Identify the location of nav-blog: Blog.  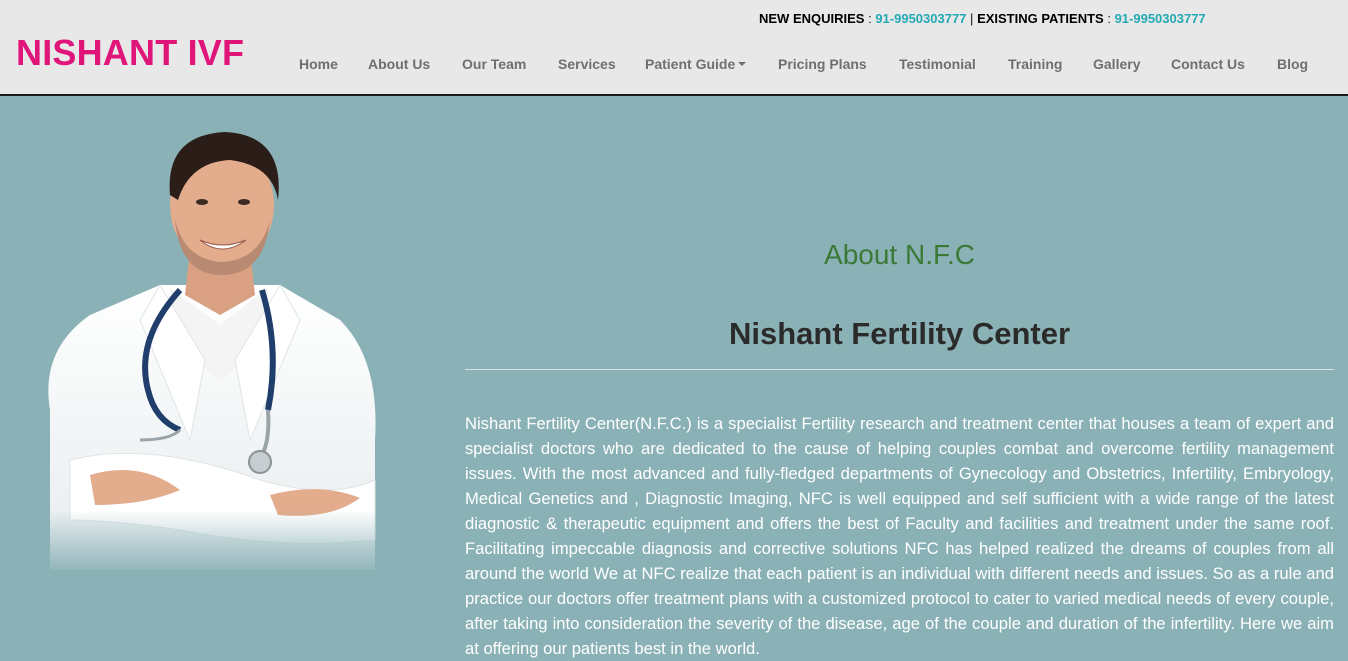
(1292, 64).